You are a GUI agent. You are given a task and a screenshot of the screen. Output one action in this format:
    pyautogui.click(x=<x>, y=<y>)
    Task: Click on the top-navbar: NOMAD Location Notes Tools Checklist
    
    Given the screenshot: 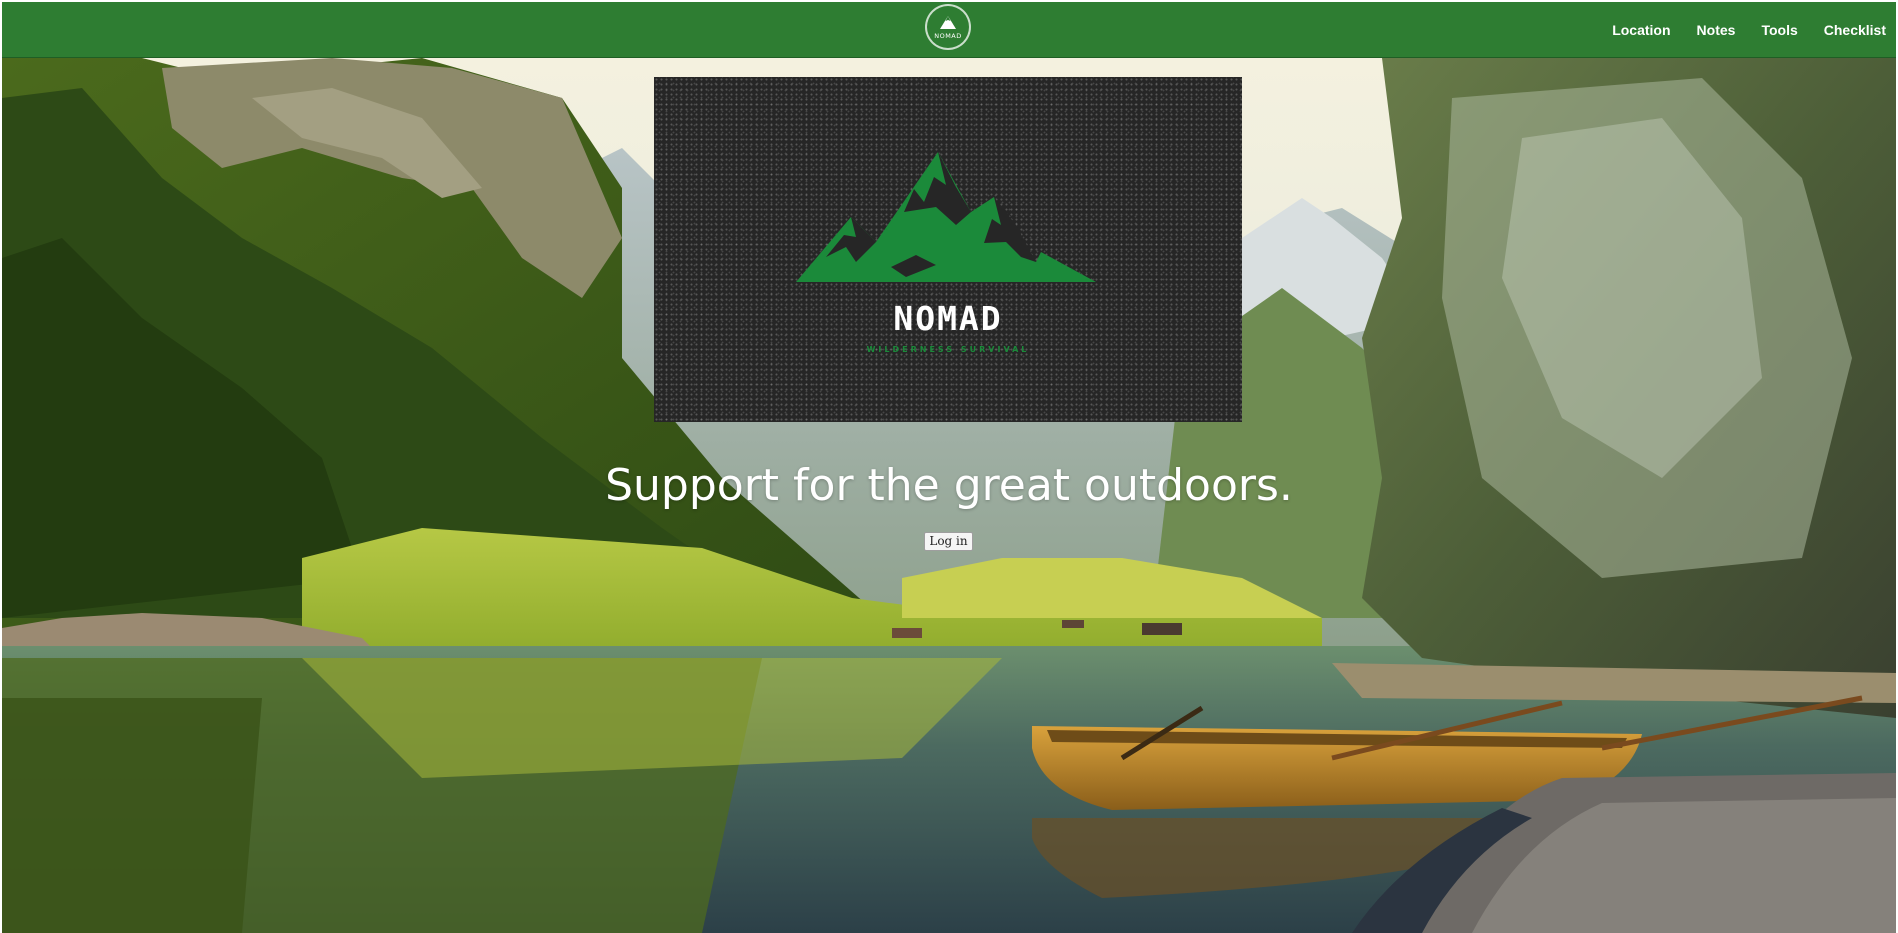 What is the action you would take?
    pyautogui.click(x=949, y=30)
    